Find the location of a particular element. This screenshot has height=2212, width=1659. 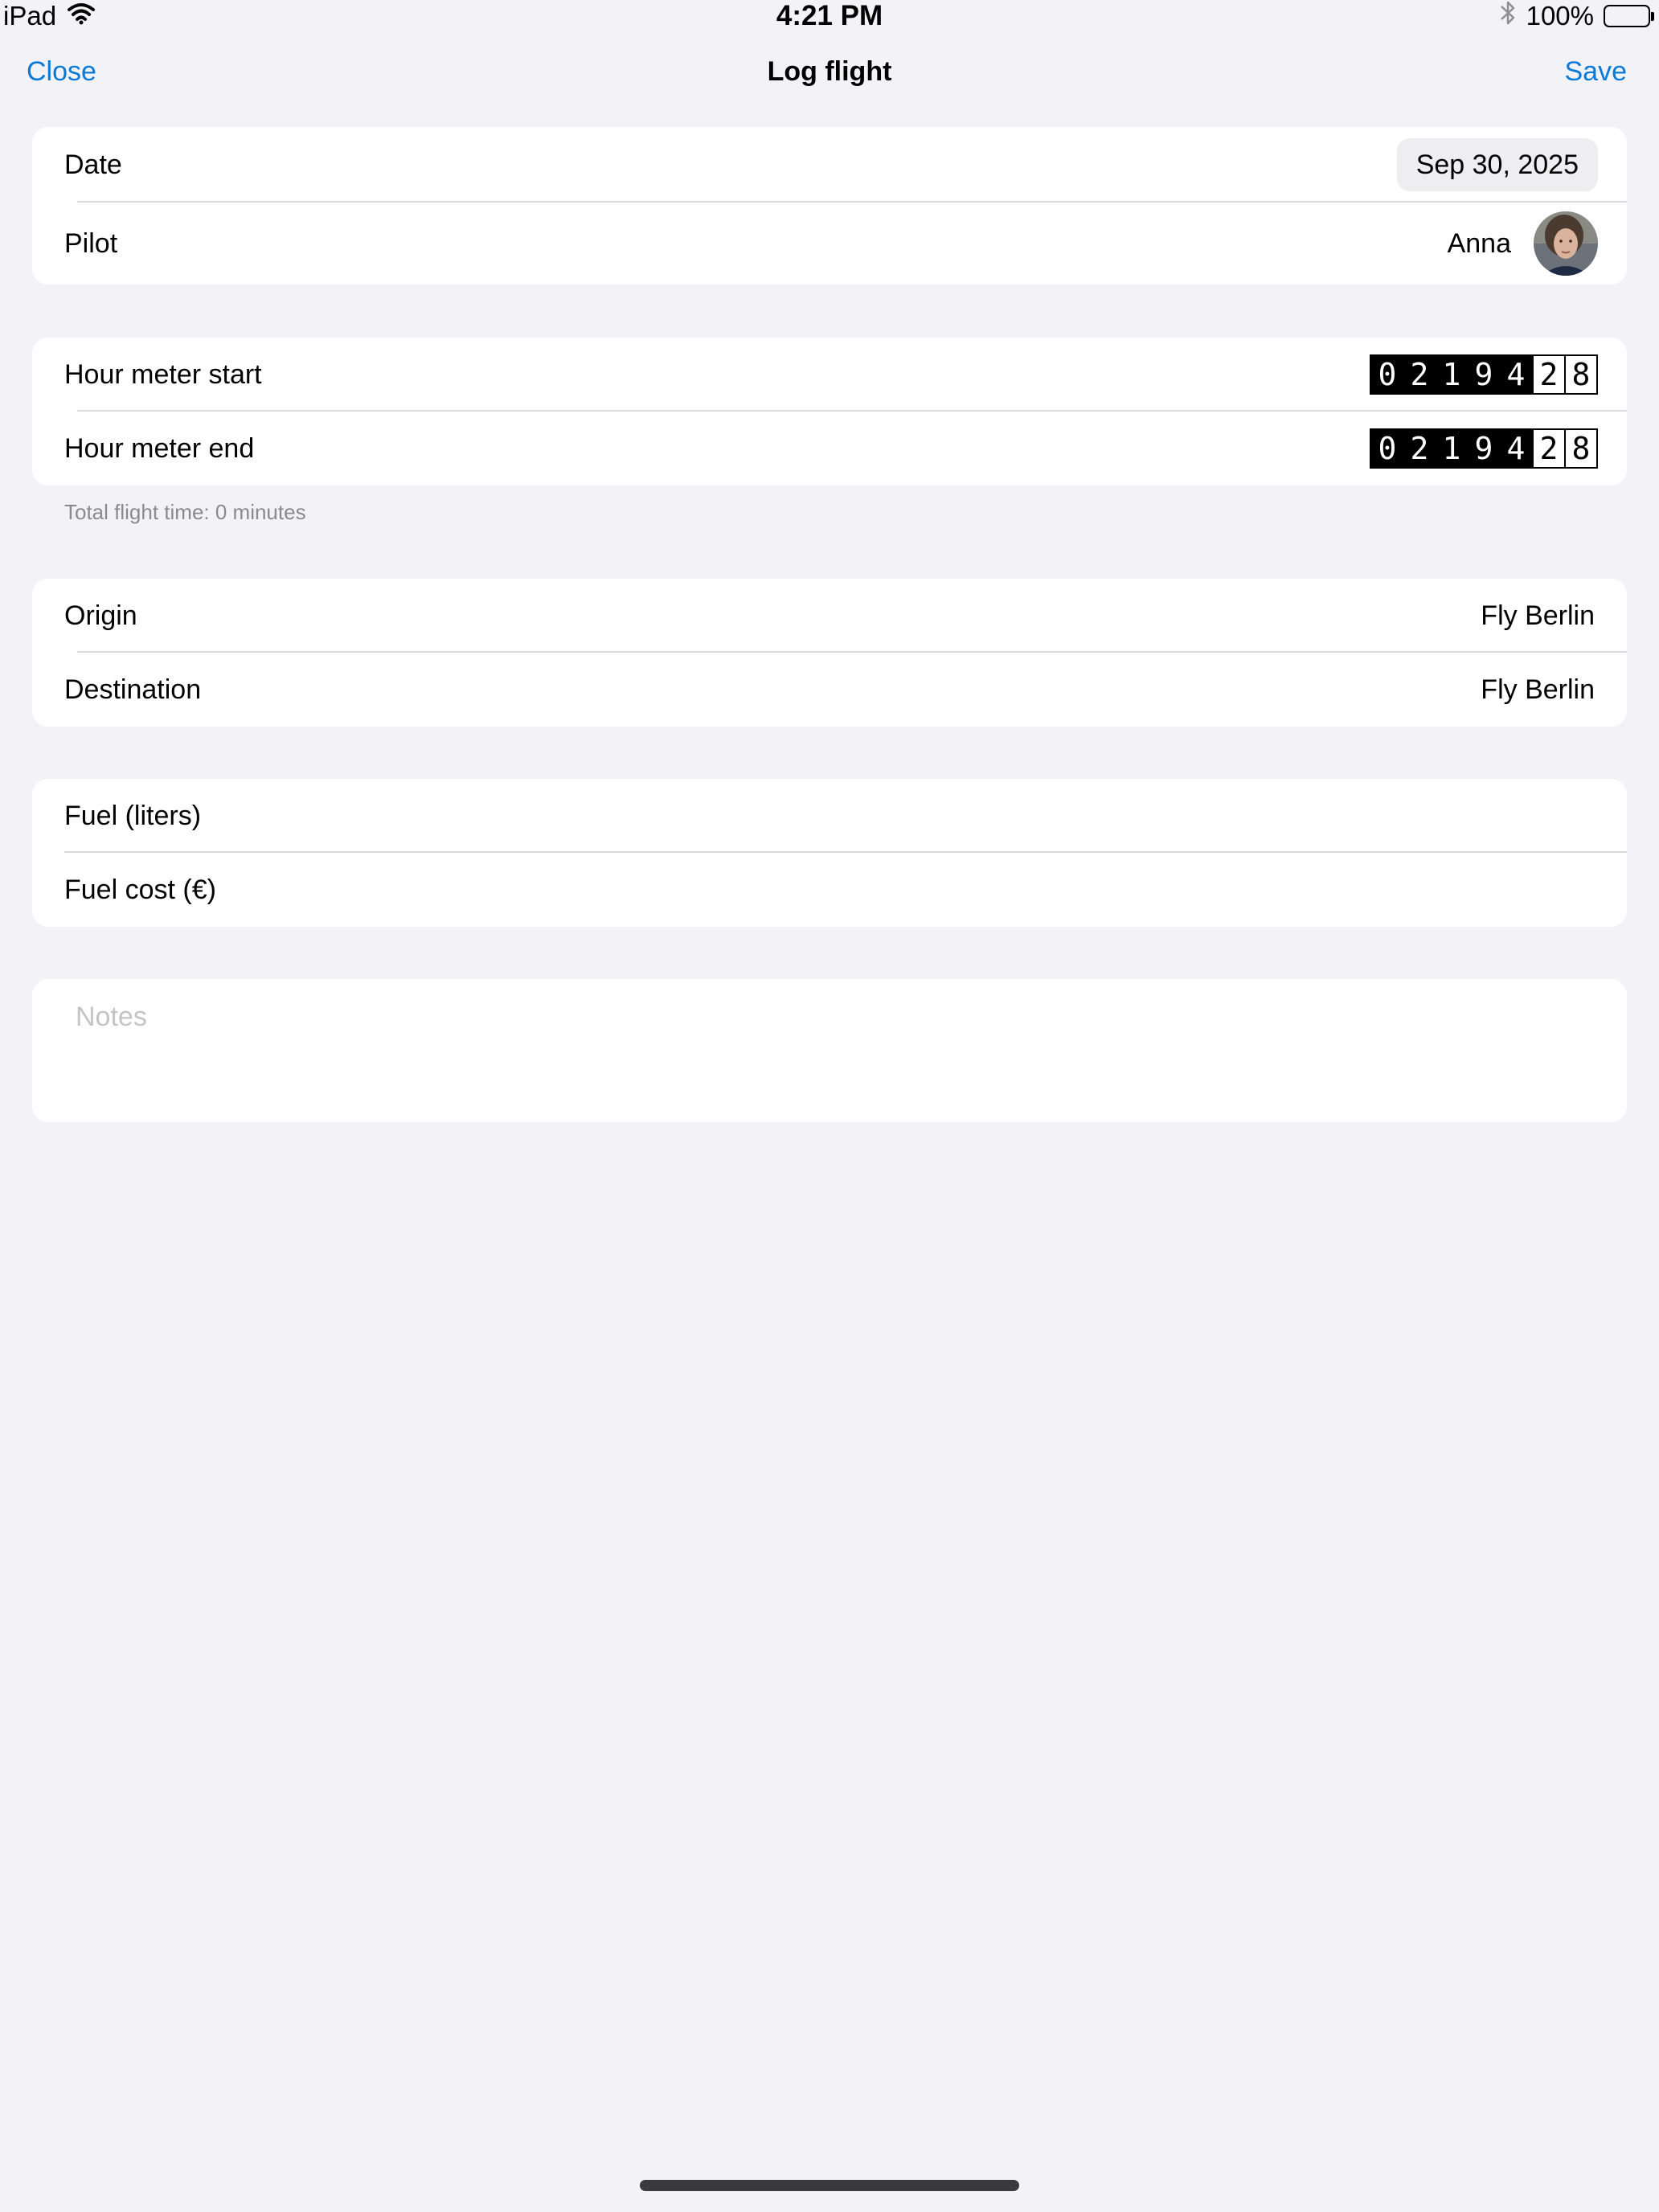

status-bar: iPad 4:21 PM 100% is located at coordinates (829, 17).